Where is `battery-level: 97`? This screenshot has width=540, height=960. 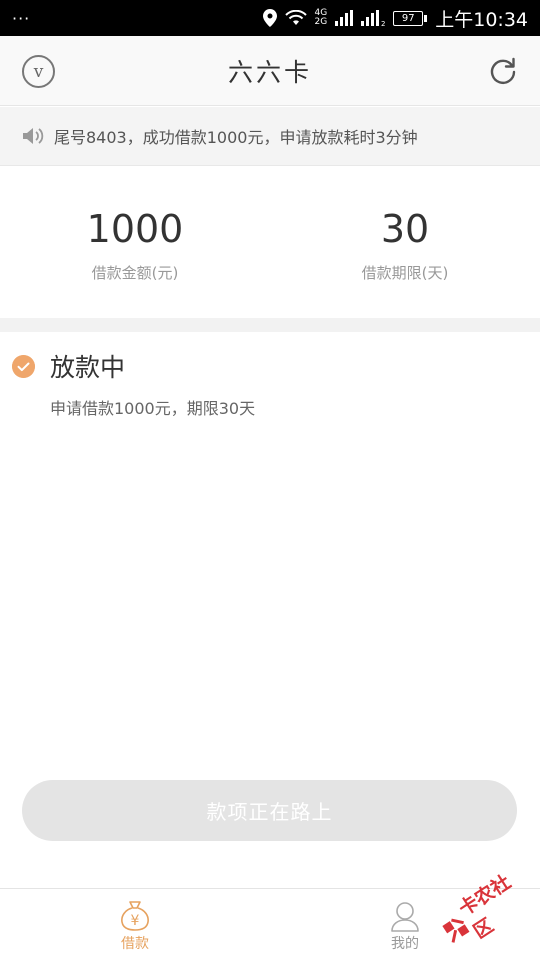 battery-level: 97 is located at coordinates (408, 18).